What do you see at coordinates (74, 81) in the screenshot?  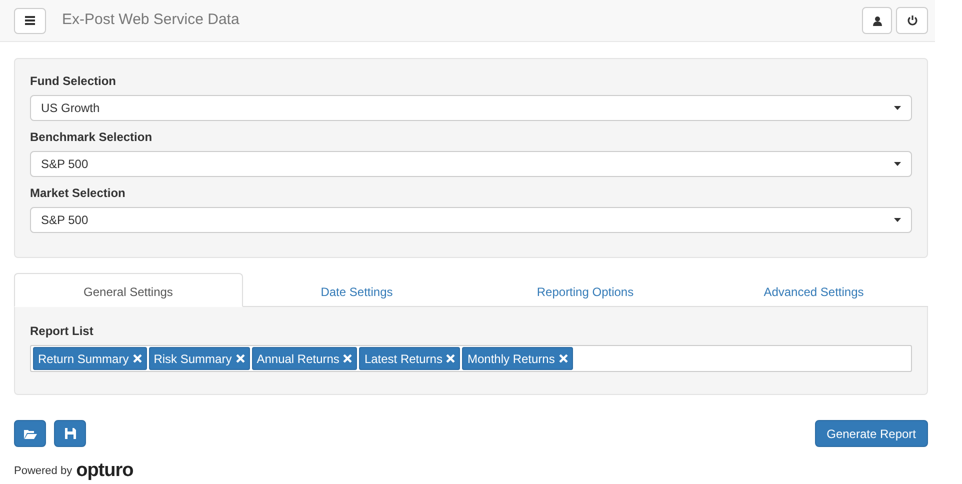 I see `field-label: Fund Selection` at bounding box center [74, 81].